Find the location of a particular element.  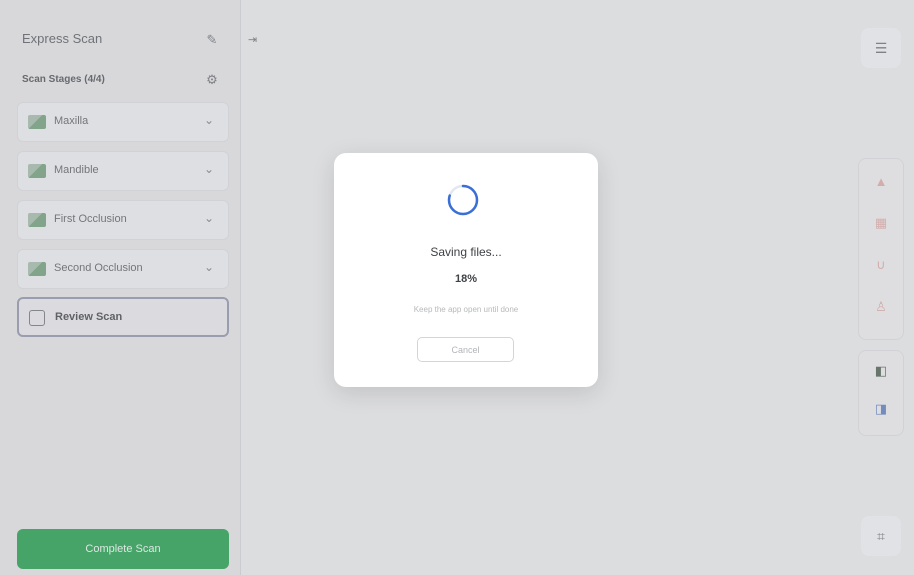

progress-percent: 18% is located at coordinates (466, 279).